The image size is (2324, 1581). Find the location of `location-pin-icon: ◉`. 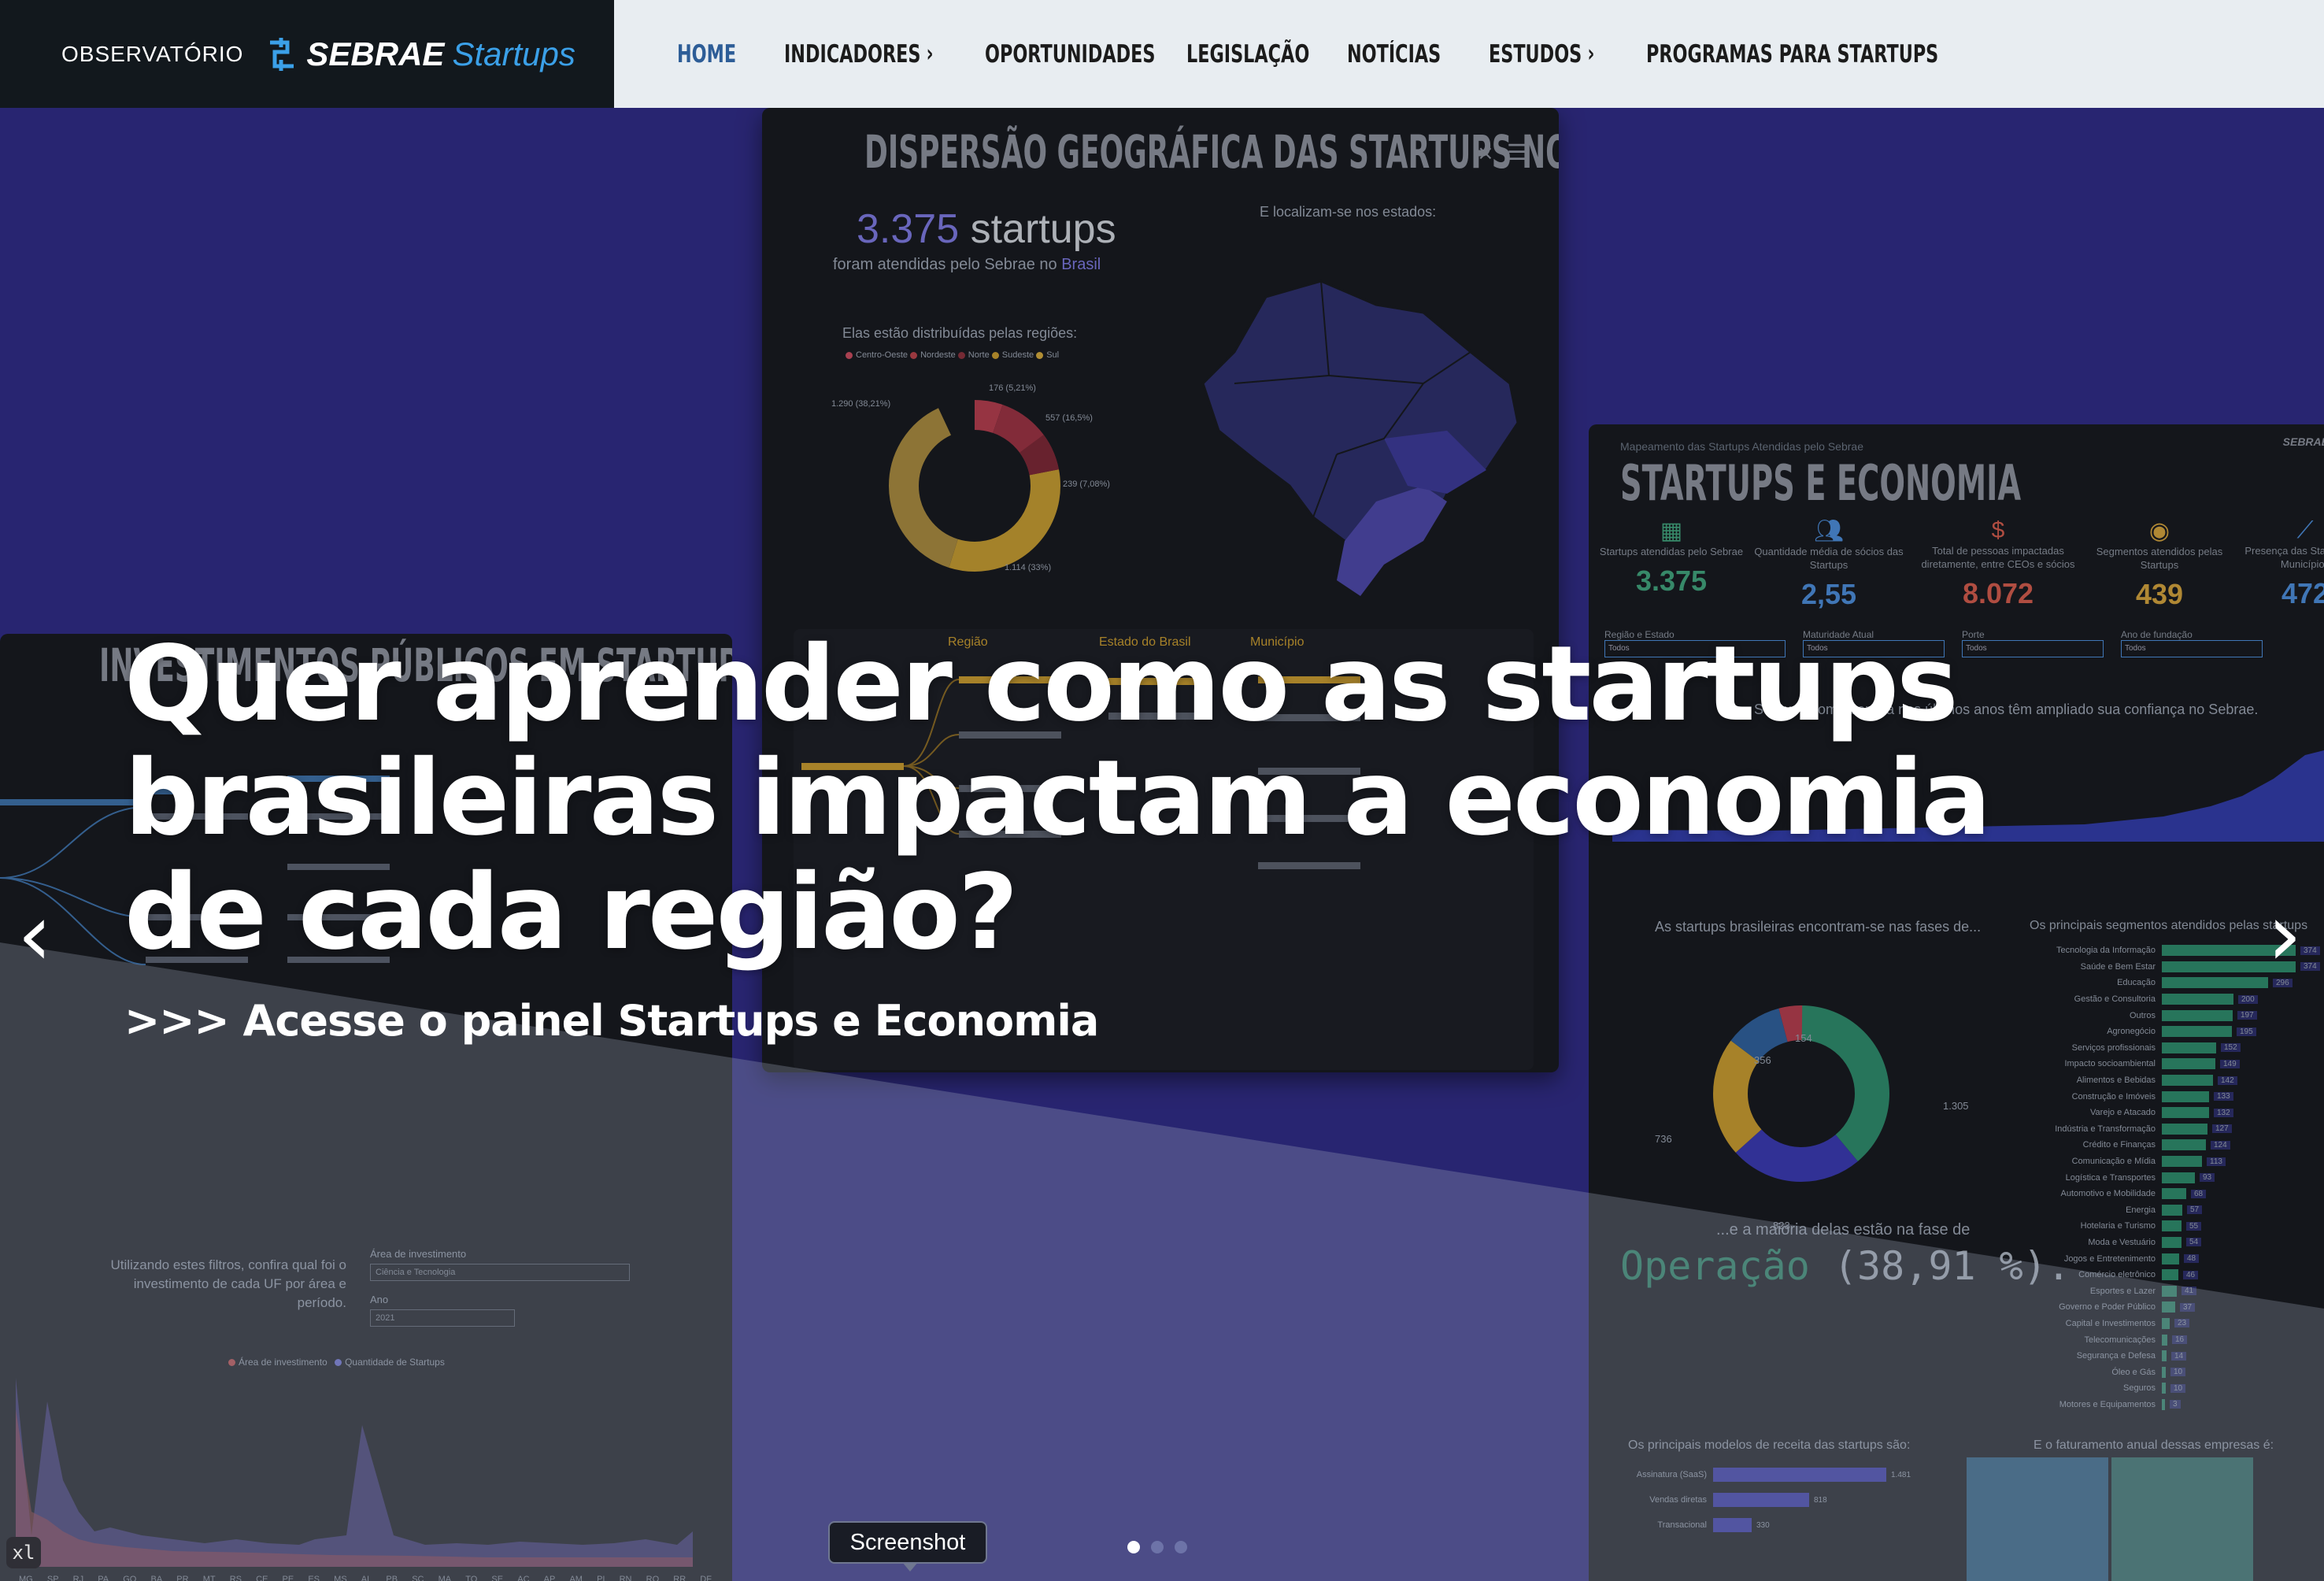

location-pin-icon: ◉ is located at coordinates (2159, 531).